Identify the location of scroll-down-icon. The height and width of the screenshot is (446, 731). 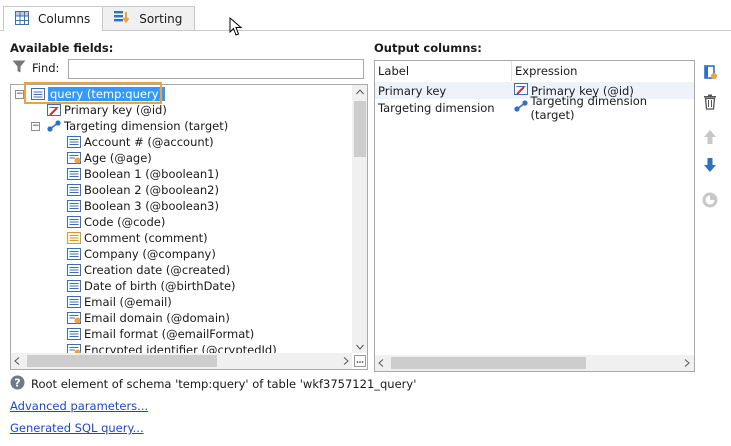
(360, 347).